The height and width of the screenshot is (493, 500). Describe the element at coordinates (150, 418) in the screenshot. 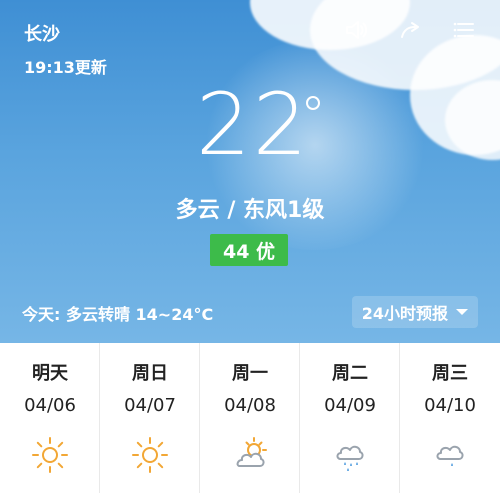

I see `forecast-day: 周日 04/07` at that location.